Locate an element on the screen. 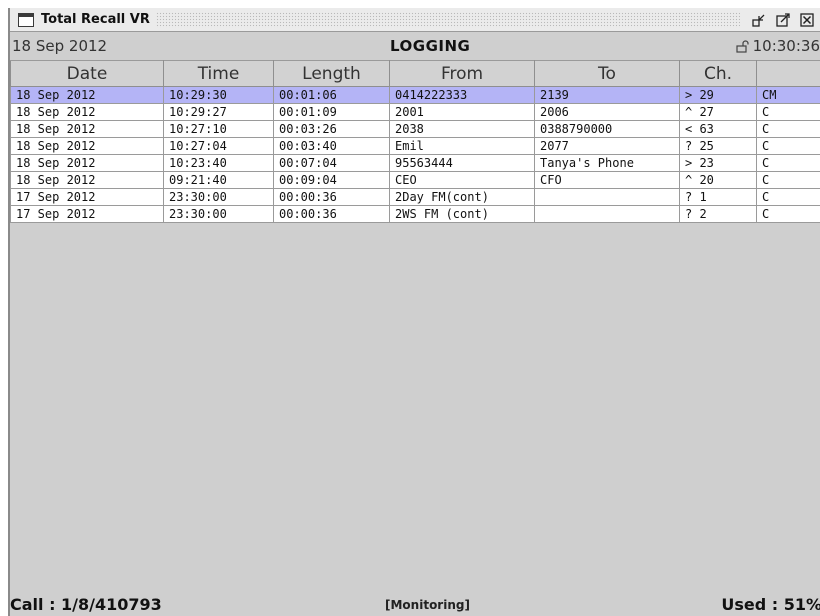 Image resolution: width=820 pixels, height=616 pixels. cell-time: 09:21:40 is located at coordinates (218, 180).